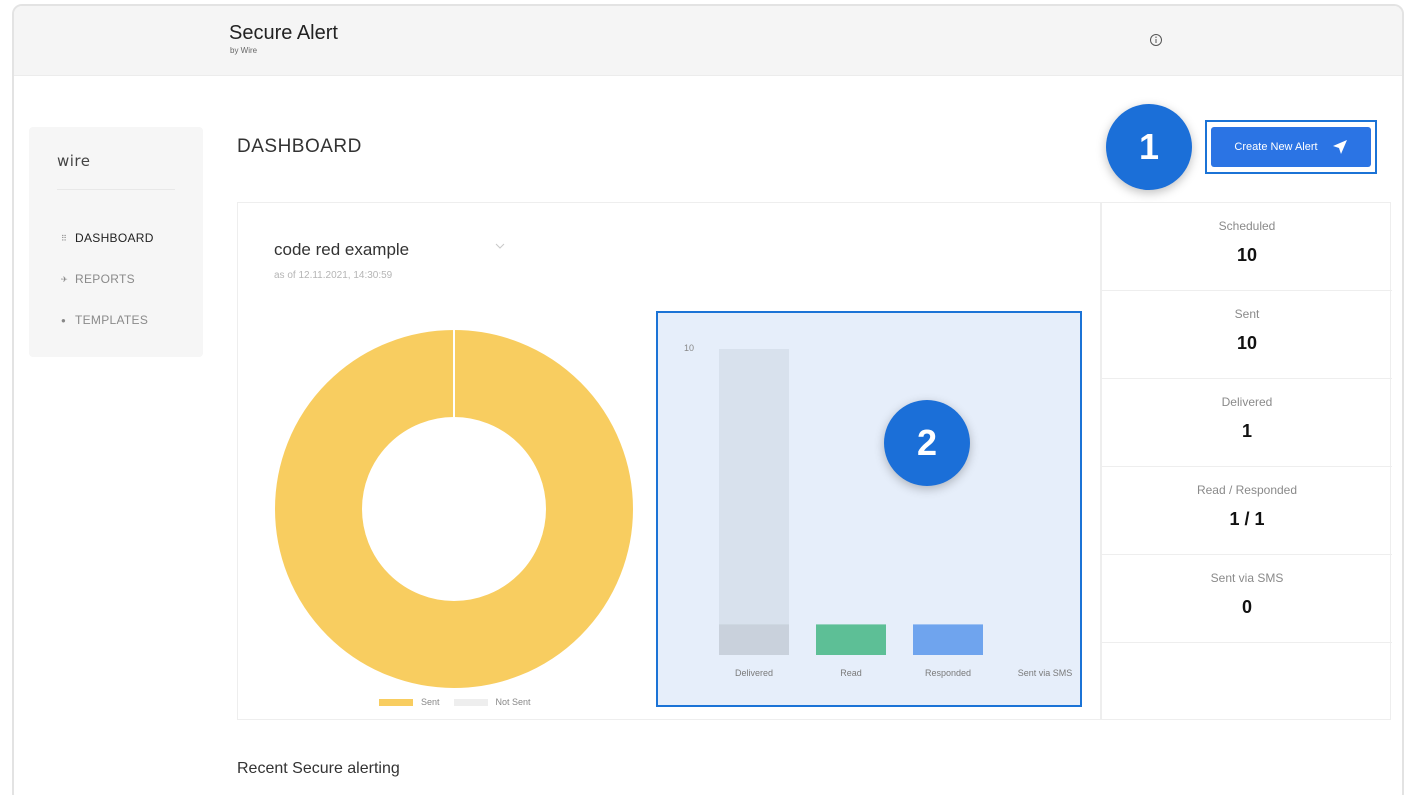  Describe the element at coordinates (396, 702) in the screenshot. I see `legend-swatch-sent` at that location.